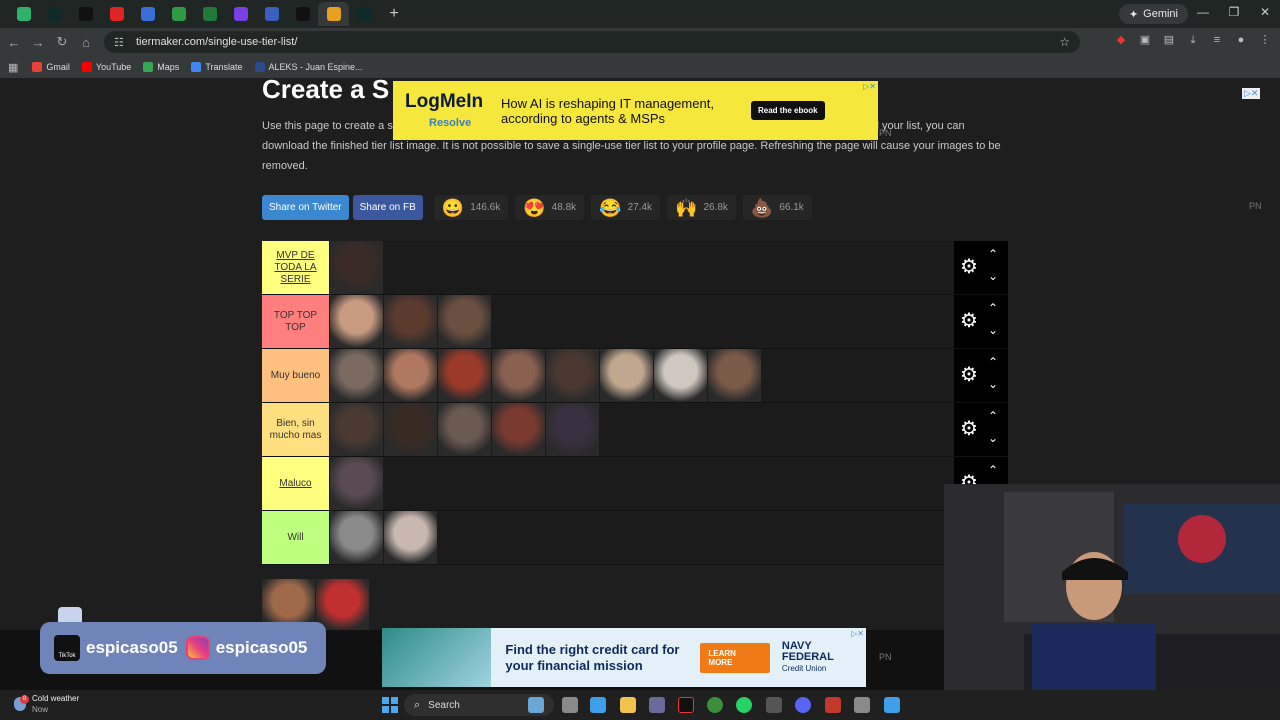  Describe the element at coordinates (217, 67) in the screenshot. I see `bookmark-item: Translate` at that location.